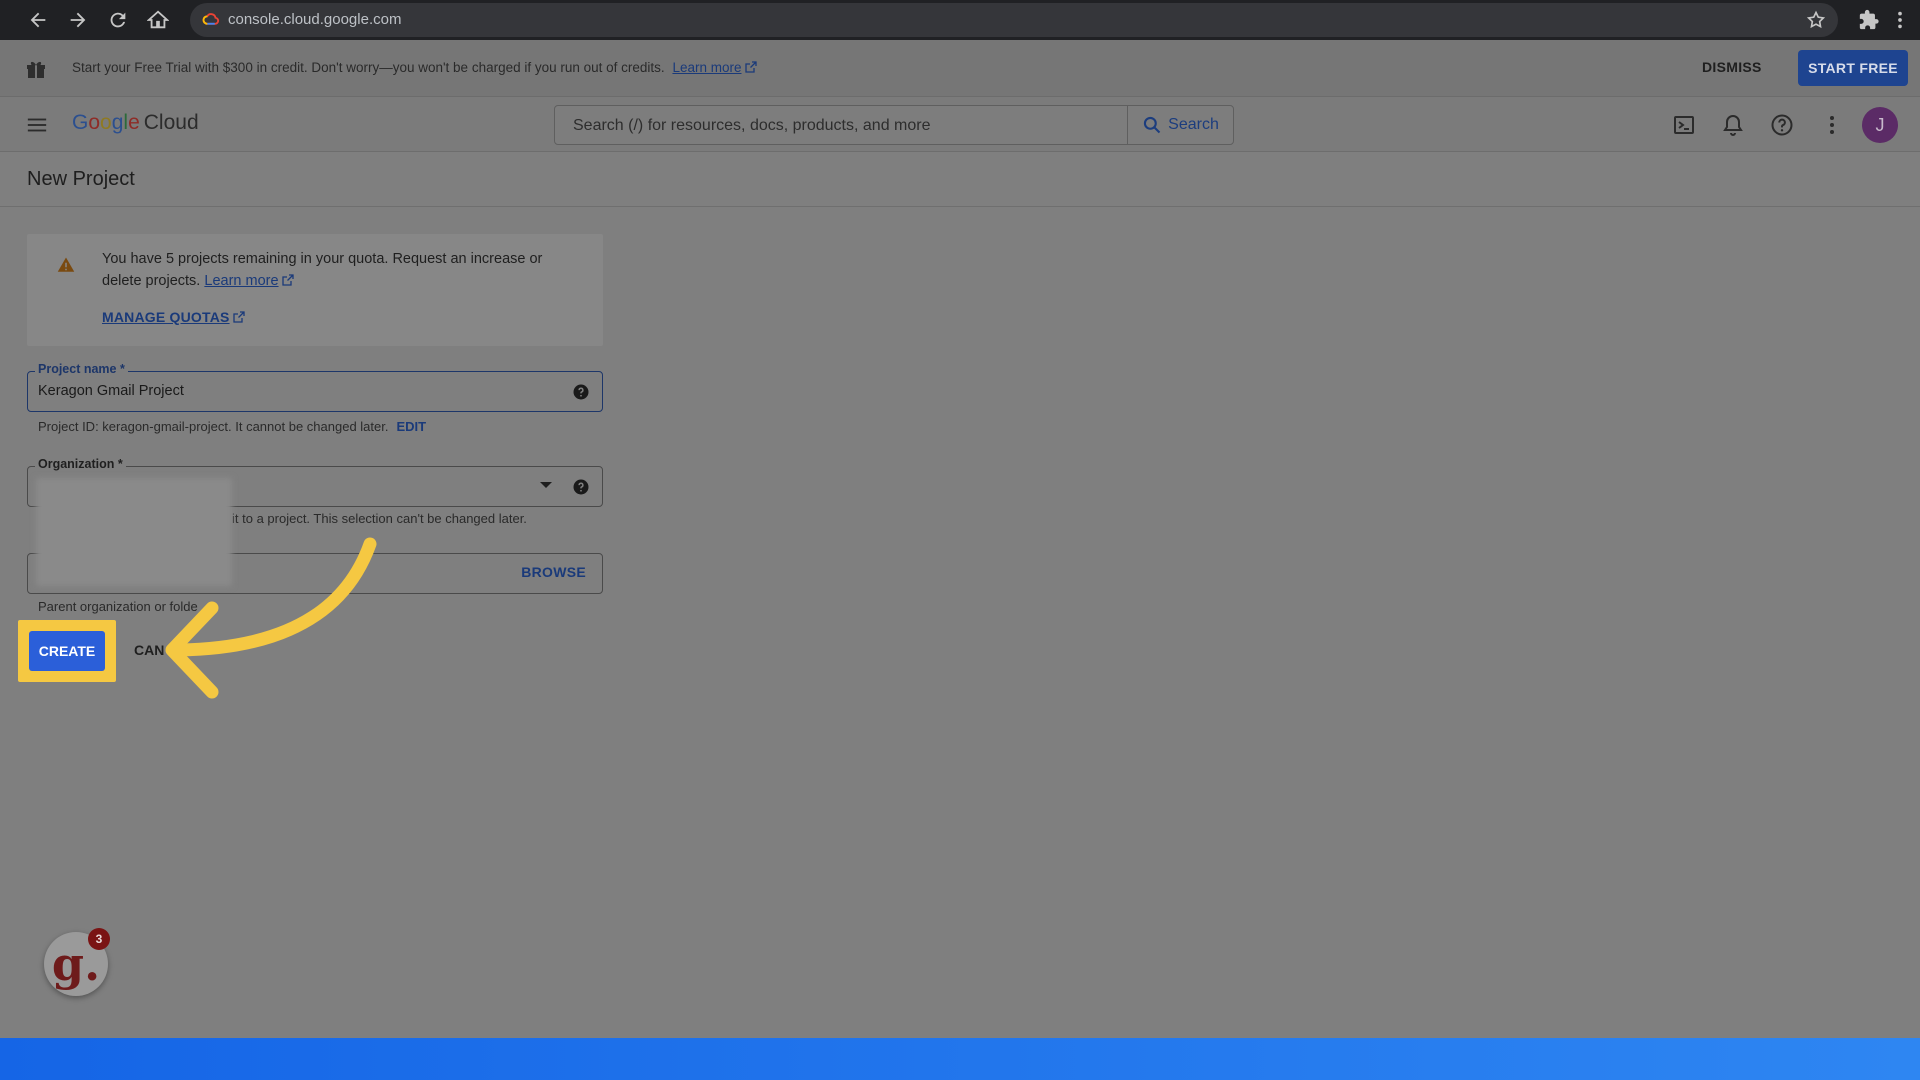 The image size is (1920, 1080). What do you see at coordinates (1152, 125) in the screenshot?
I see `search-icon` at bounding box center [1152, 125].